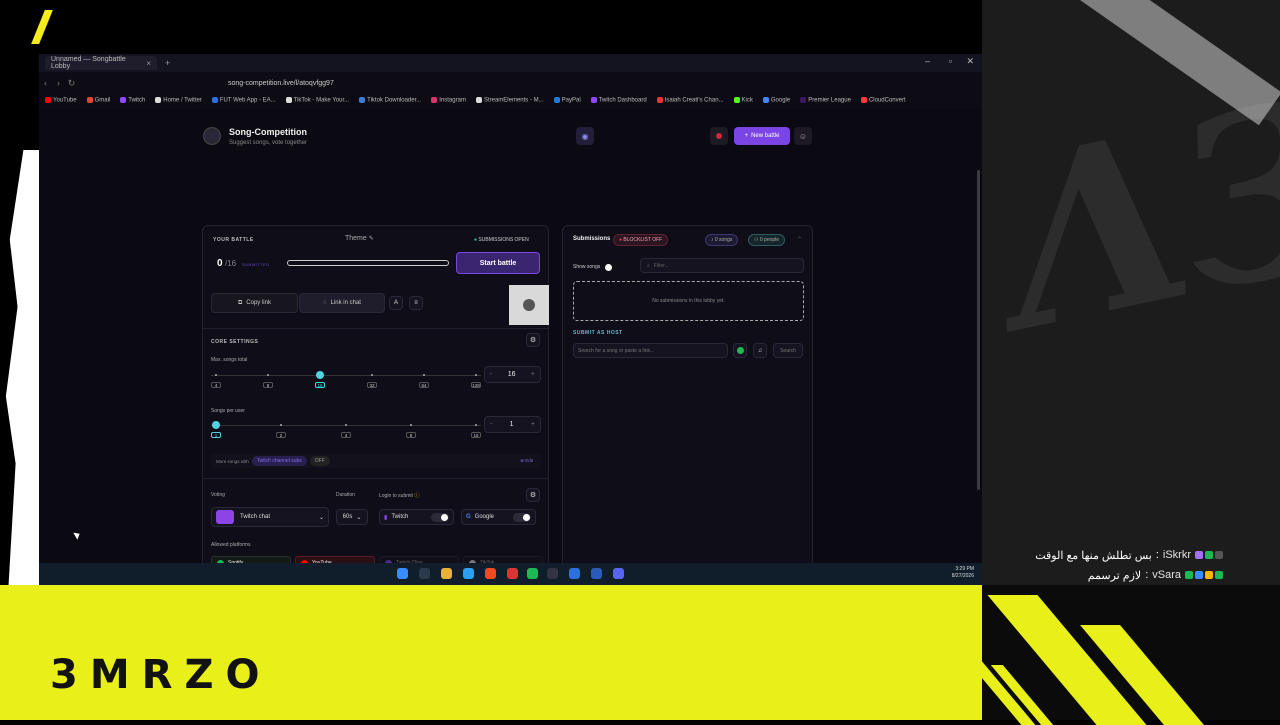 Image resolution: width=1280 pixels, height=725 pixels. I want to click on divider, so click(375, 478).